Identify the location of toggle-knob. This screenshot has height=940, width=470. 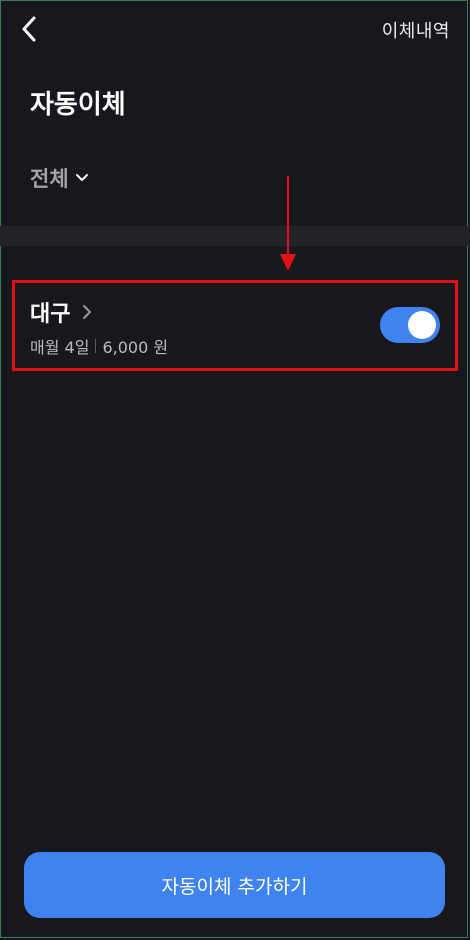
(422, 325).